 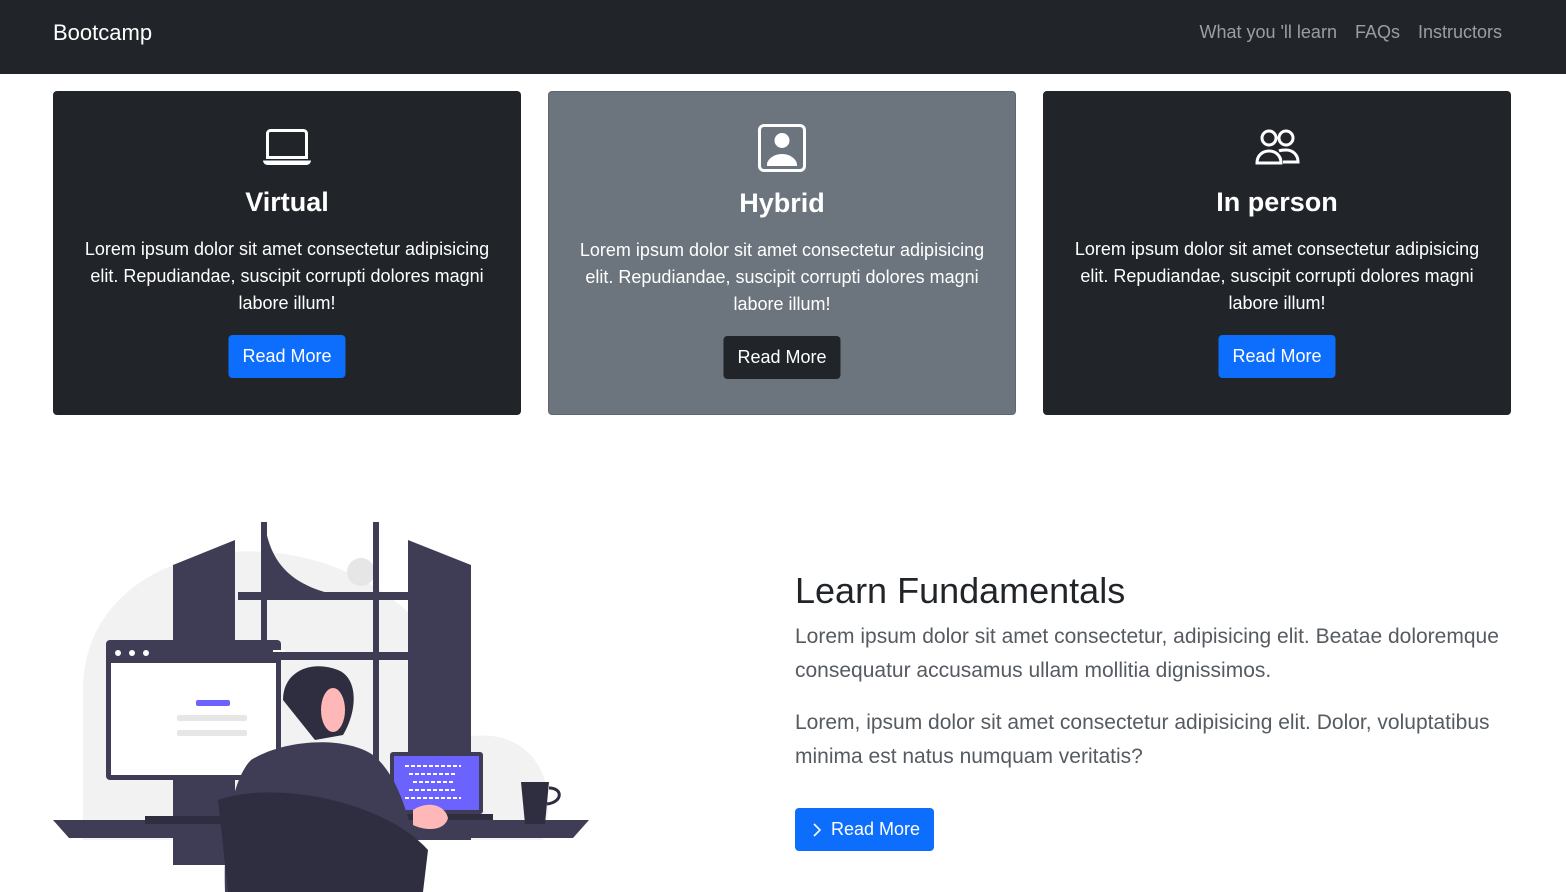 I want to click on learn-read-more-button: Read More, so click(x=865, y=829).